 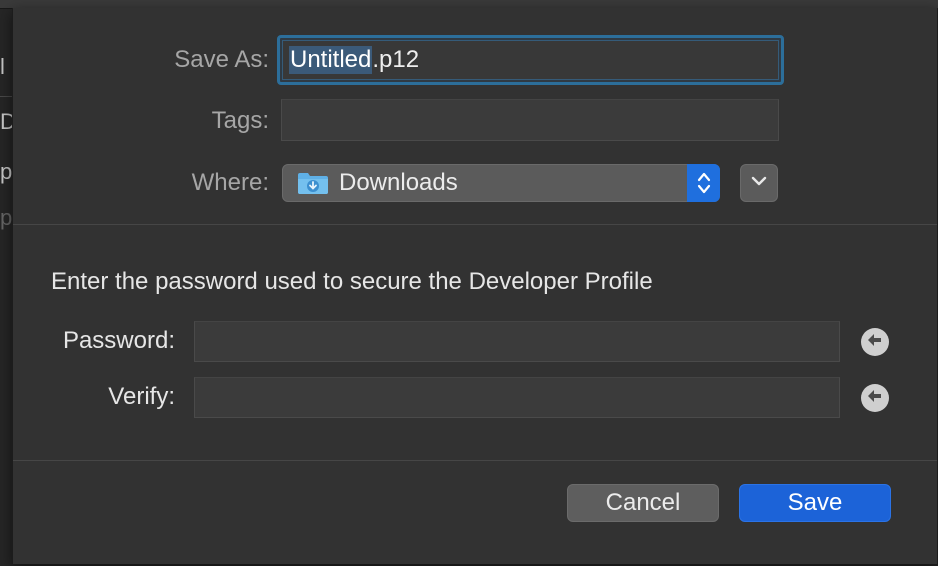 I want to click on background-text-fragment: l, so click(x=2, y=67).